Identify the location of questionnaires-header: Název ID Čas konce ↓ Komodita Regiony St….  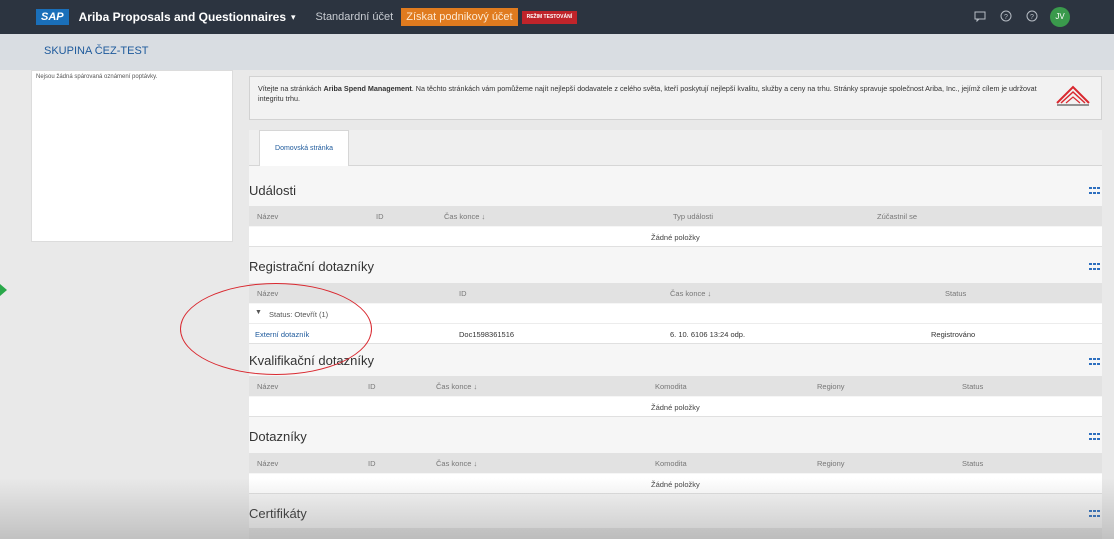
(675, 463).